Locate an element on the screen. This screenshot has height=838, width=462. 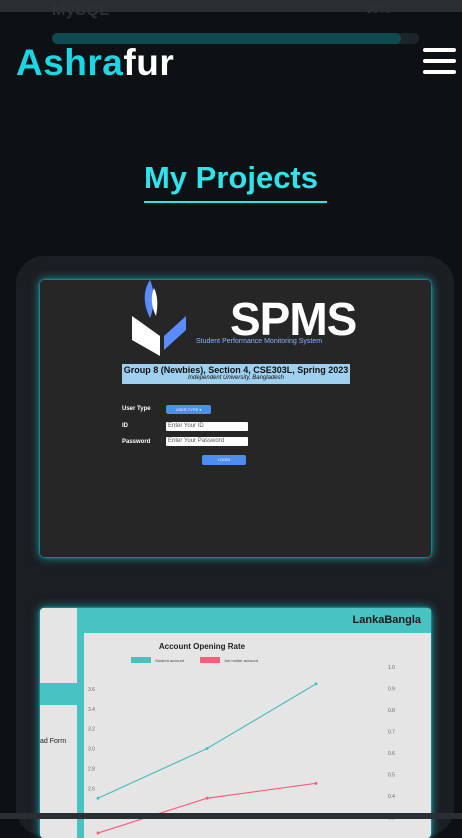
hamburger-icon is located at coordinates (439, 61).